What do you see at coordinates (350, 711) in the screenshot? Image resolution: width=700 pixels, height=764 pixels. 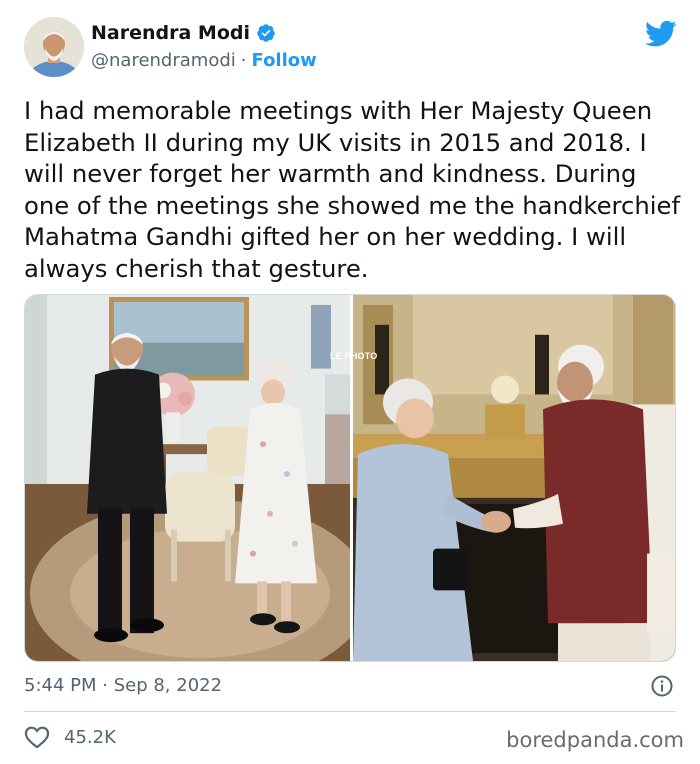 I see `divider` at bounding box center [350, 711].